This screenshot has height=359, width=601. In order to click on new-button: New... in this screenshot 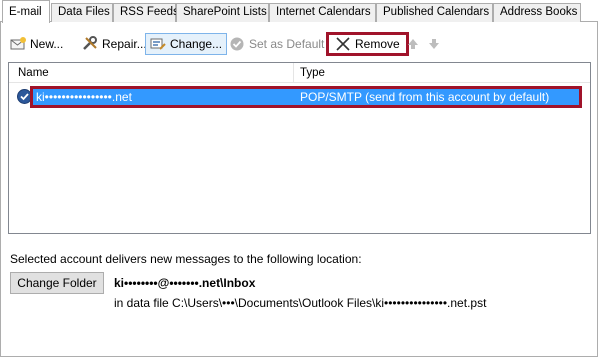, I will do `click(36, 44)`.